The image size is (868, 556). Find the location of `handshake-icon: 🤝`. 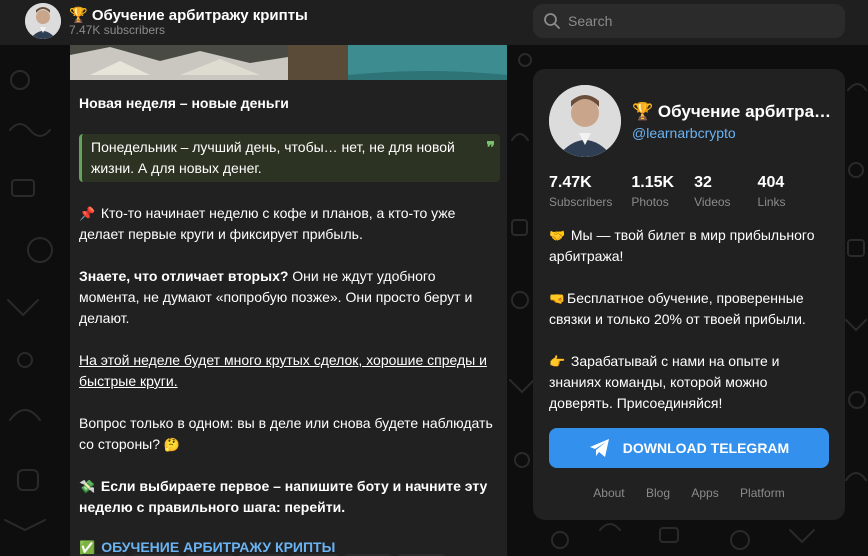

handshake-icon: 🤝 is located at coordinates (557, 235).